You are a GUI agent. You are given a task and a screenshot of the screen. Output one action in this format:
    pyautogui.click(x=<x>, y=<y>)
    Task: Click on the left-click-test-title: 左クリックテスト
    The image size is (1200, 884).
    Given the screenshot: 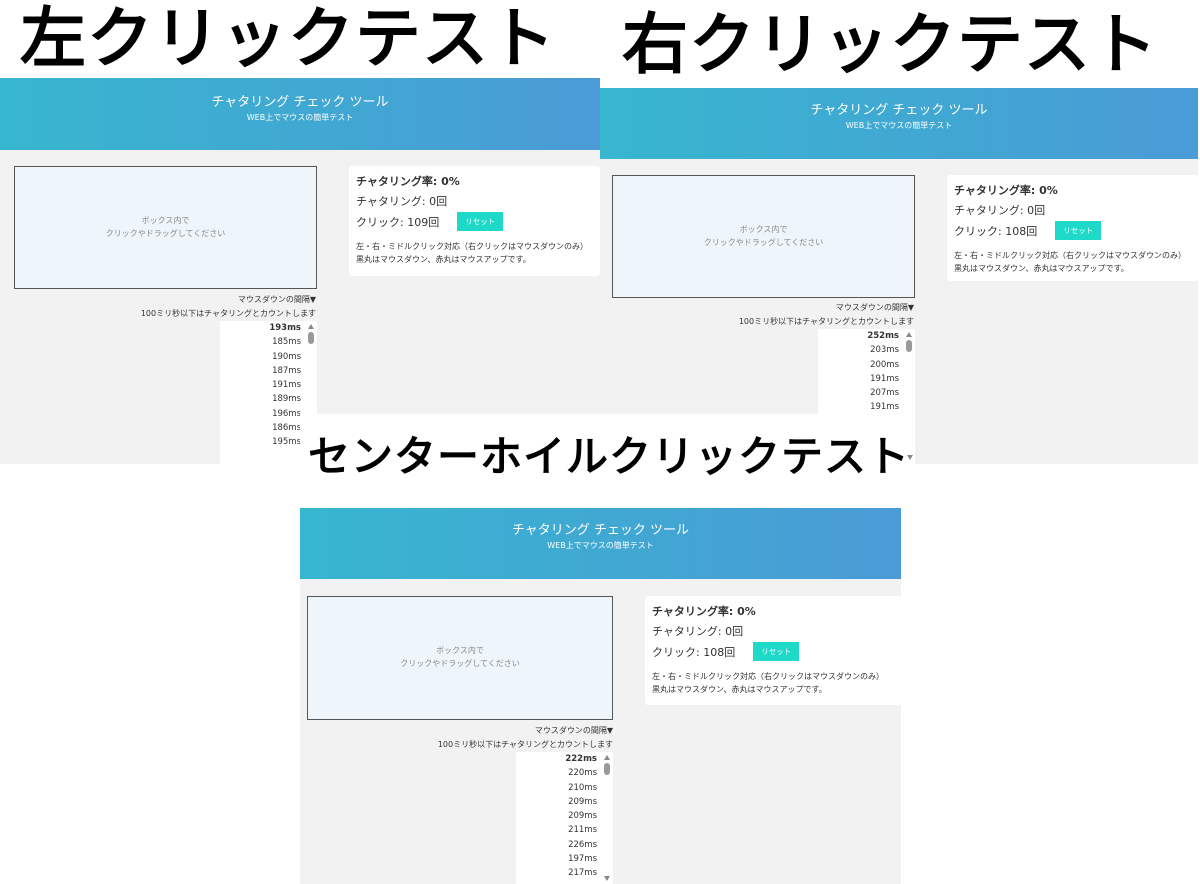 What is the action you would take?
    pyautogui.click(x=288, y=38)
    